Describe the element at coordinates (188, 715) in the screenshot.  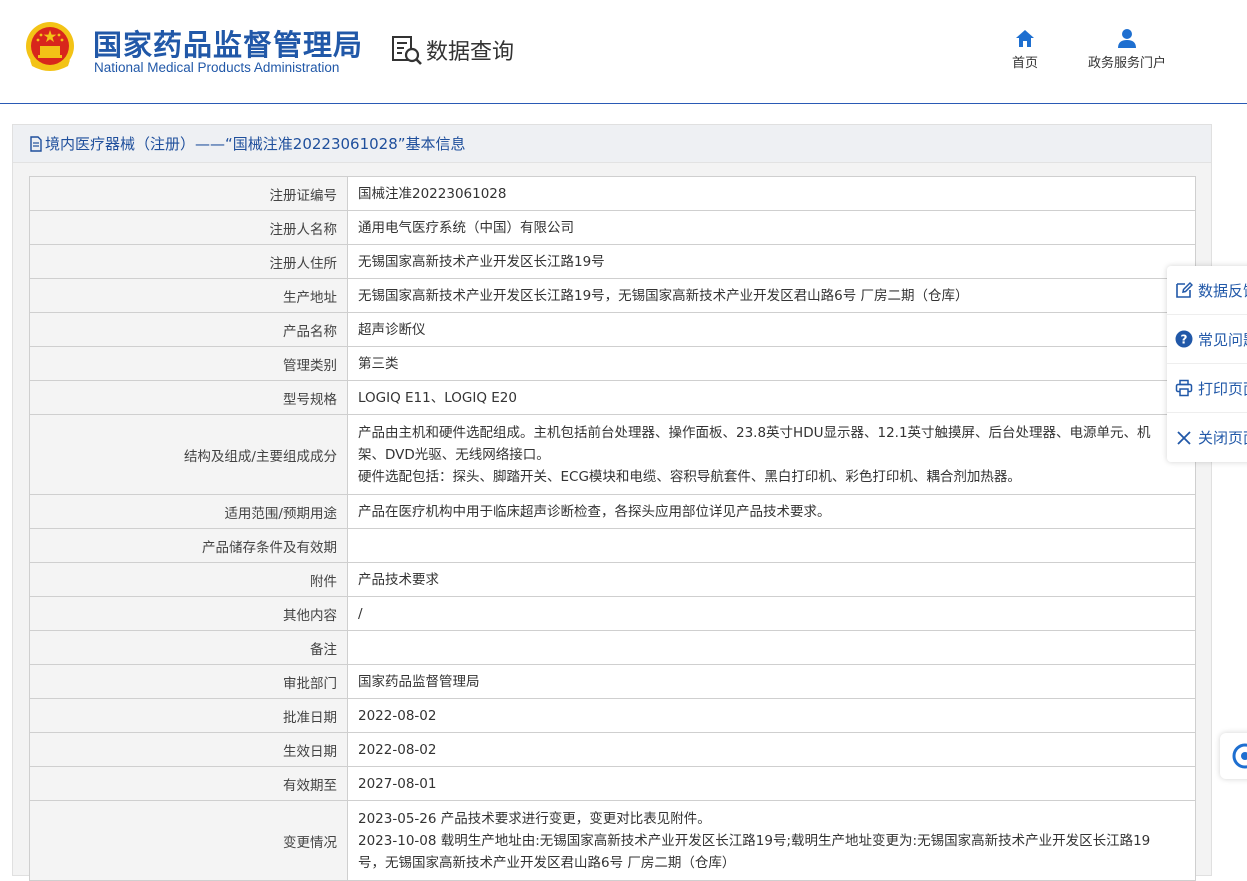
I see `row-key: 批准日期` at that location.